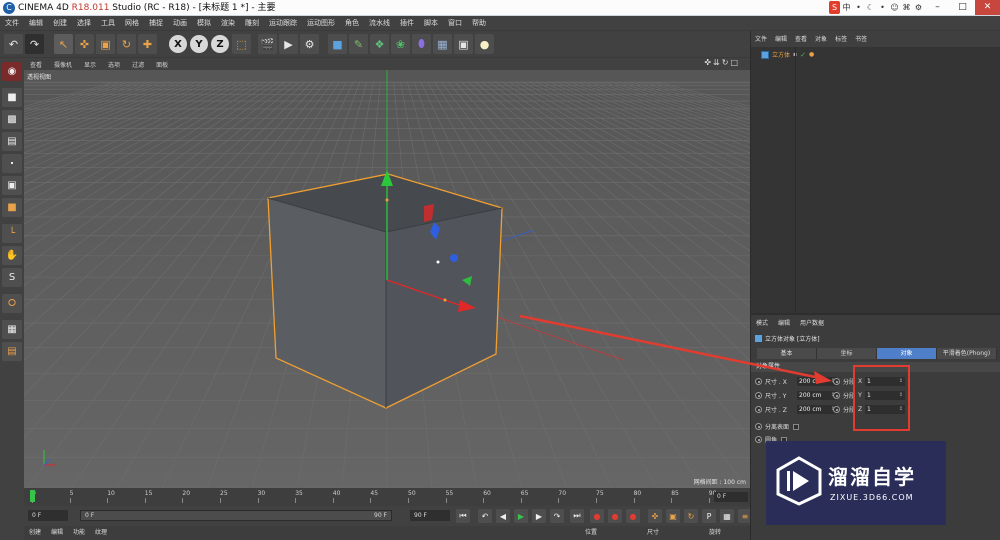 The width and height of the screenshot is (1000, 540). Describe the element at coordinates (12, 119) in the screenshot. I see `texture-mode-icon: ▩` at that location.